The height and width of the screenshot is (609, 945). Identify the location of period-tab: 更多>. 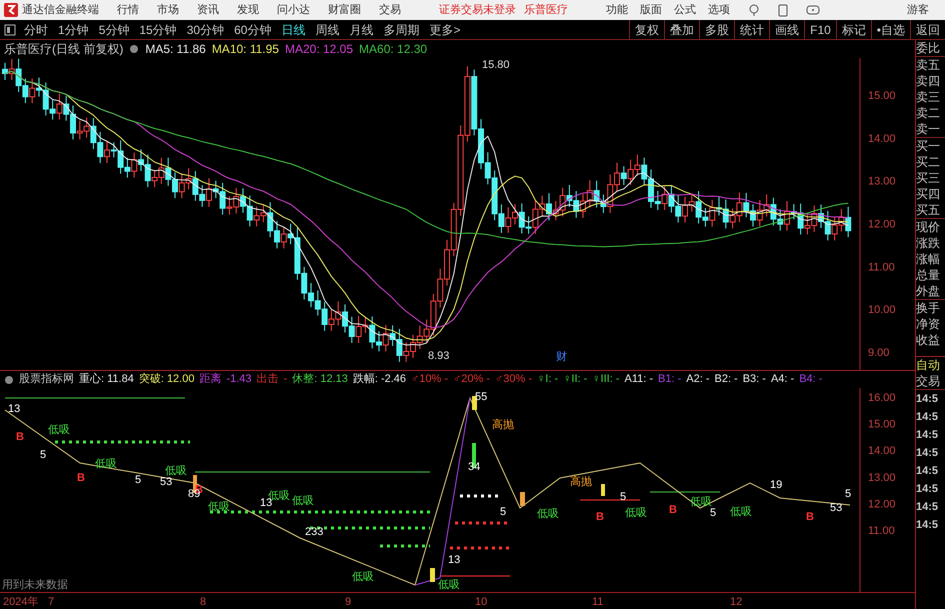
(444, 29).